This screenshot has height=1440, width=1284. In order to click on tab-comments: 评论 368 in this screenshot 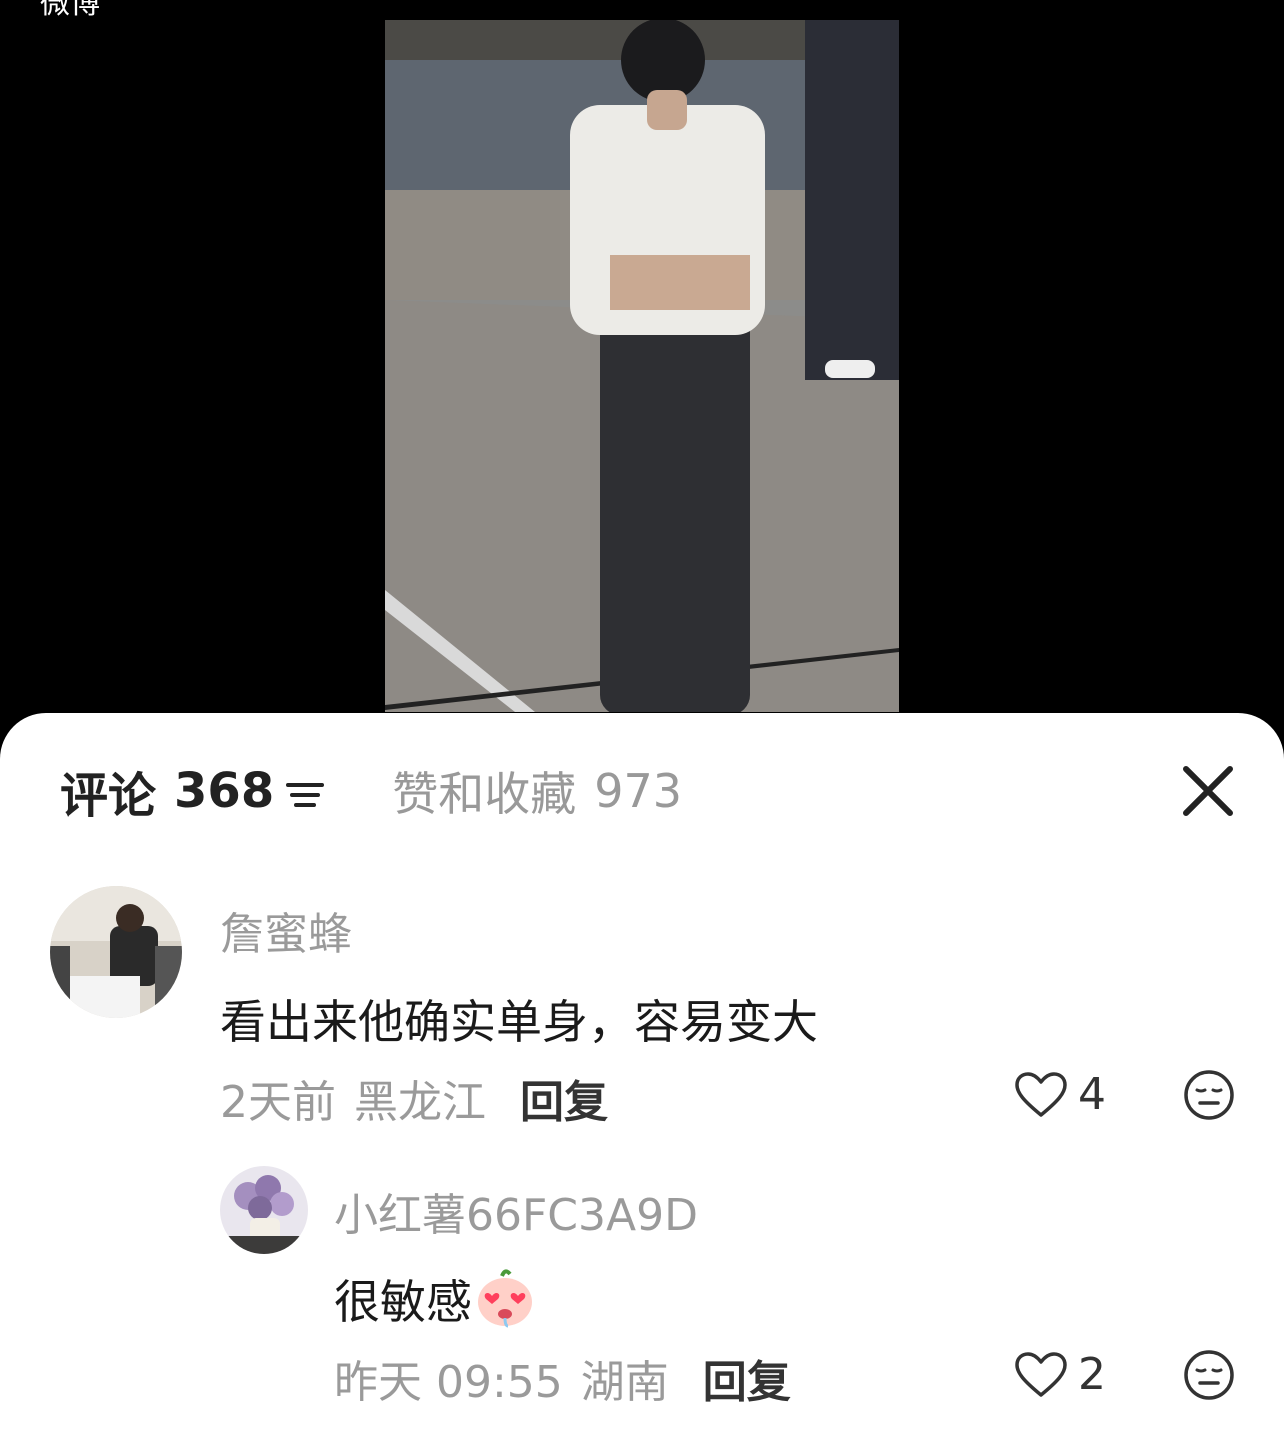, I will do `click(194, 791)`.